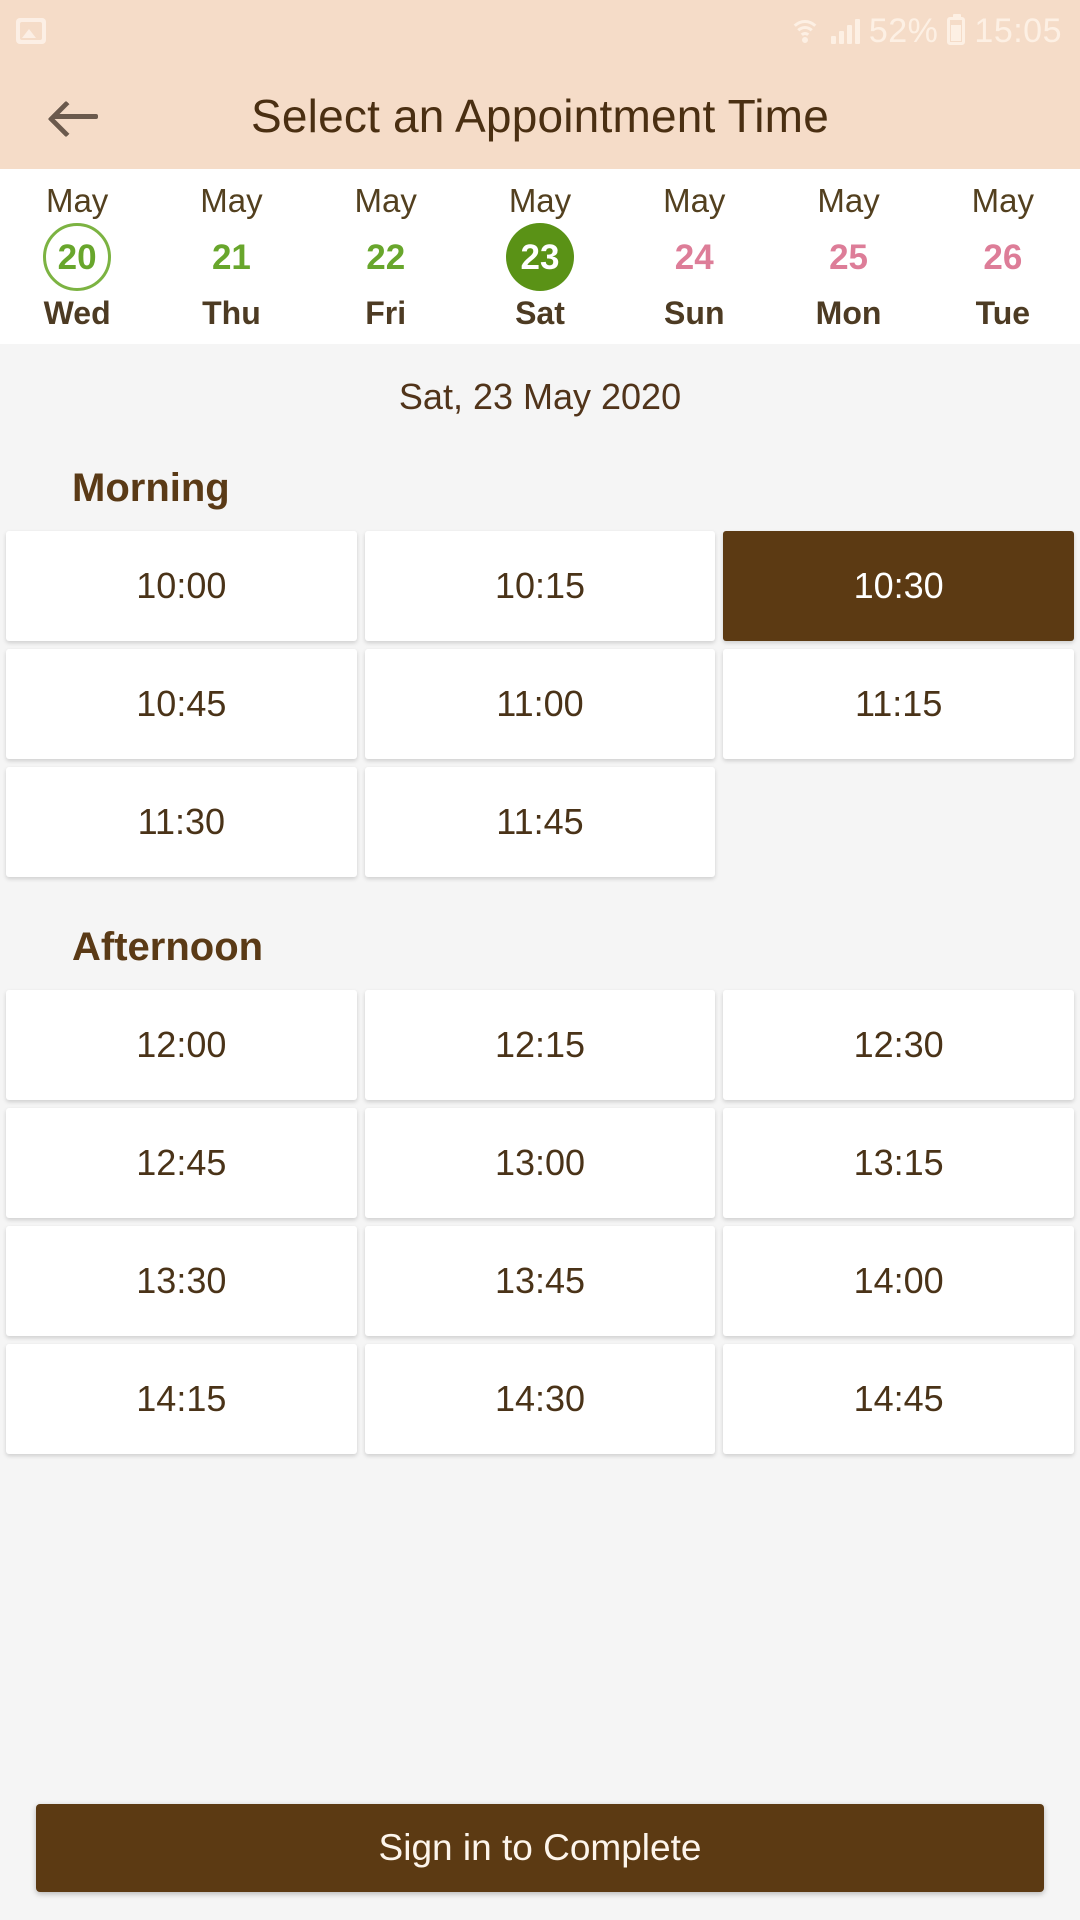 The height and width of the screenshot is (1920, 1080). Describe the element at coordinates (540, 1281) in the screenshot. I see `time-slot-button: 13:45` at that location.